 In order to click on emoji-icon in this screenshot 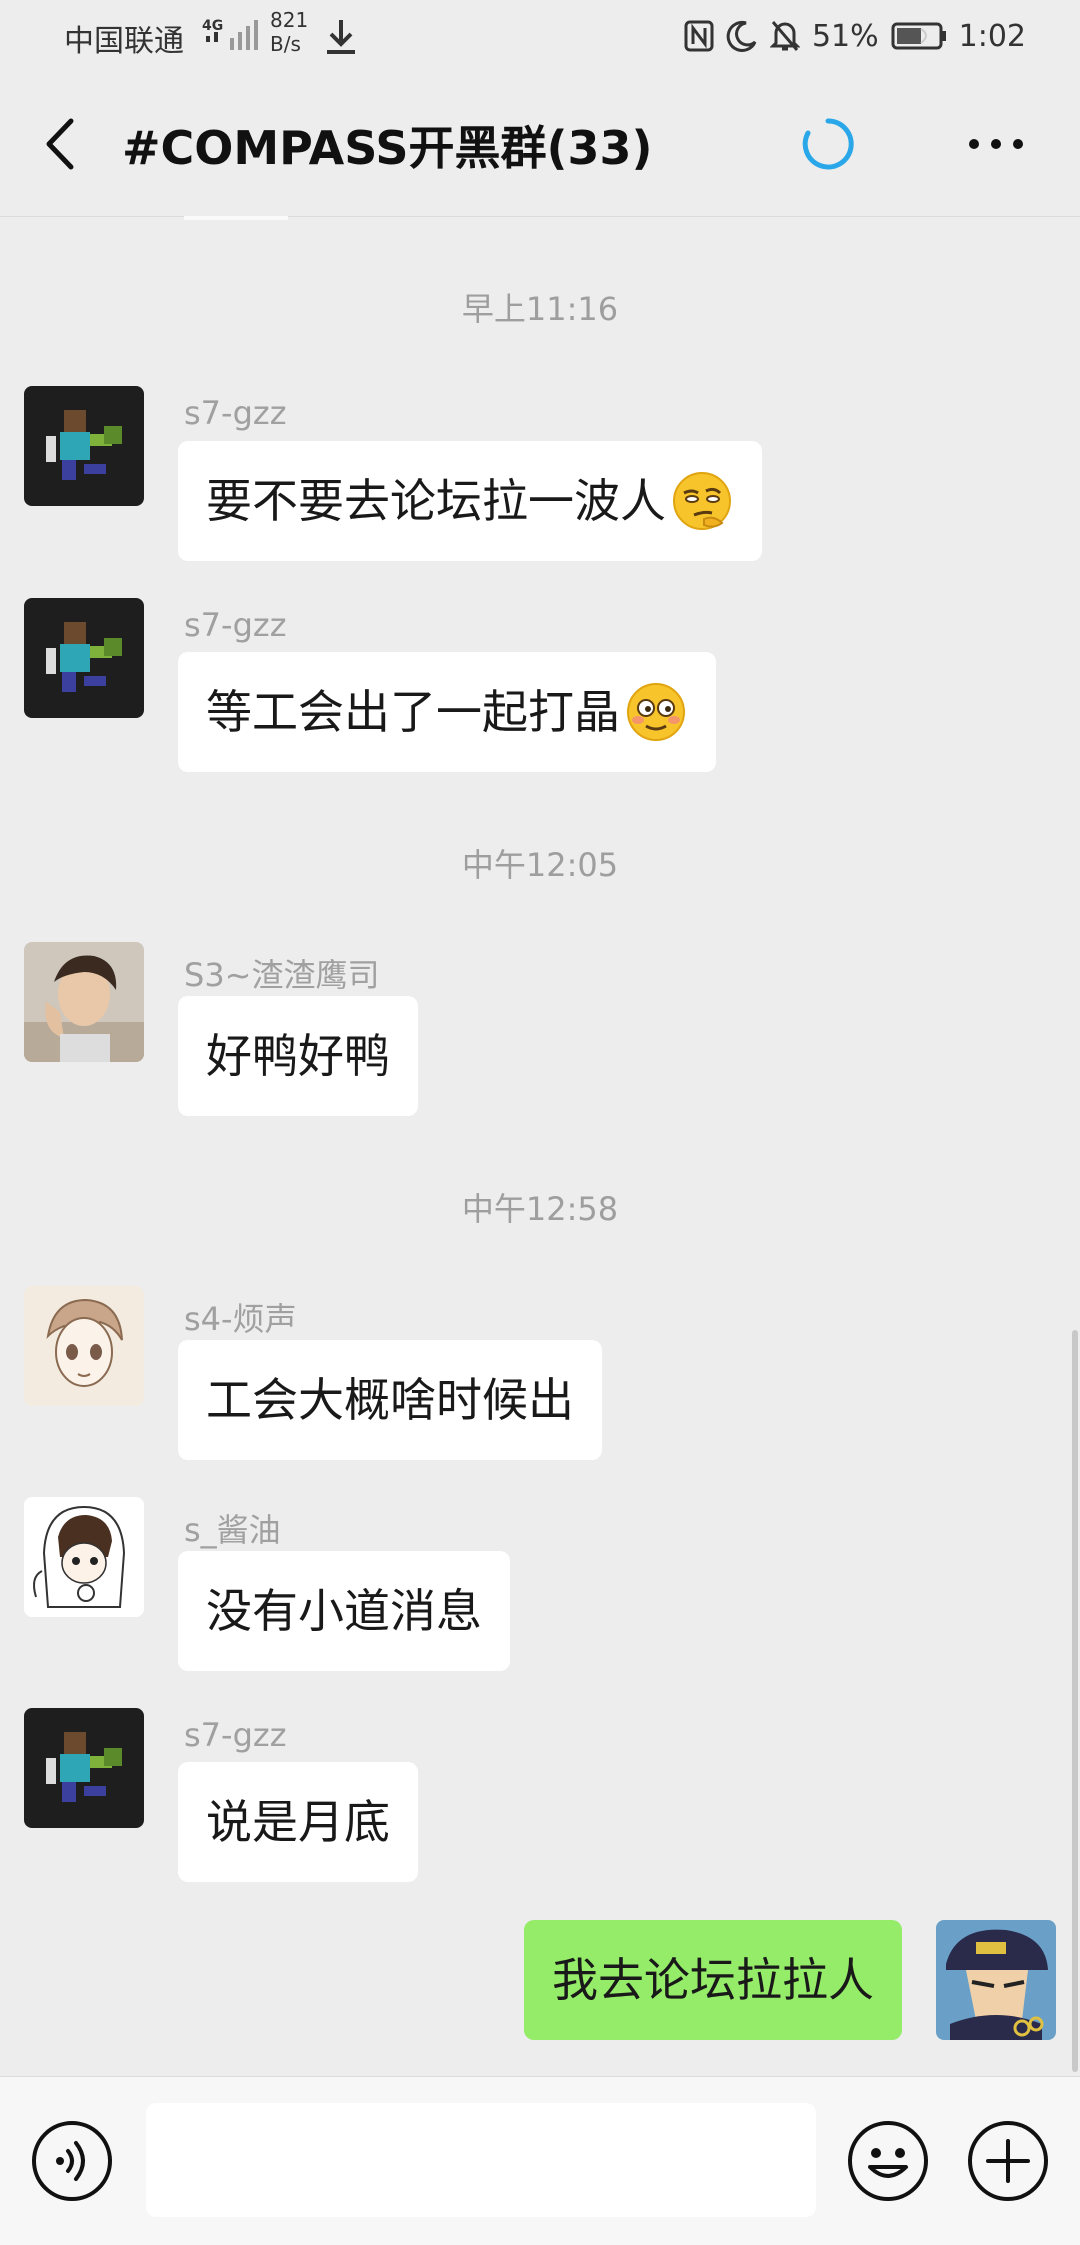, I will do `click(888, 2161)`.